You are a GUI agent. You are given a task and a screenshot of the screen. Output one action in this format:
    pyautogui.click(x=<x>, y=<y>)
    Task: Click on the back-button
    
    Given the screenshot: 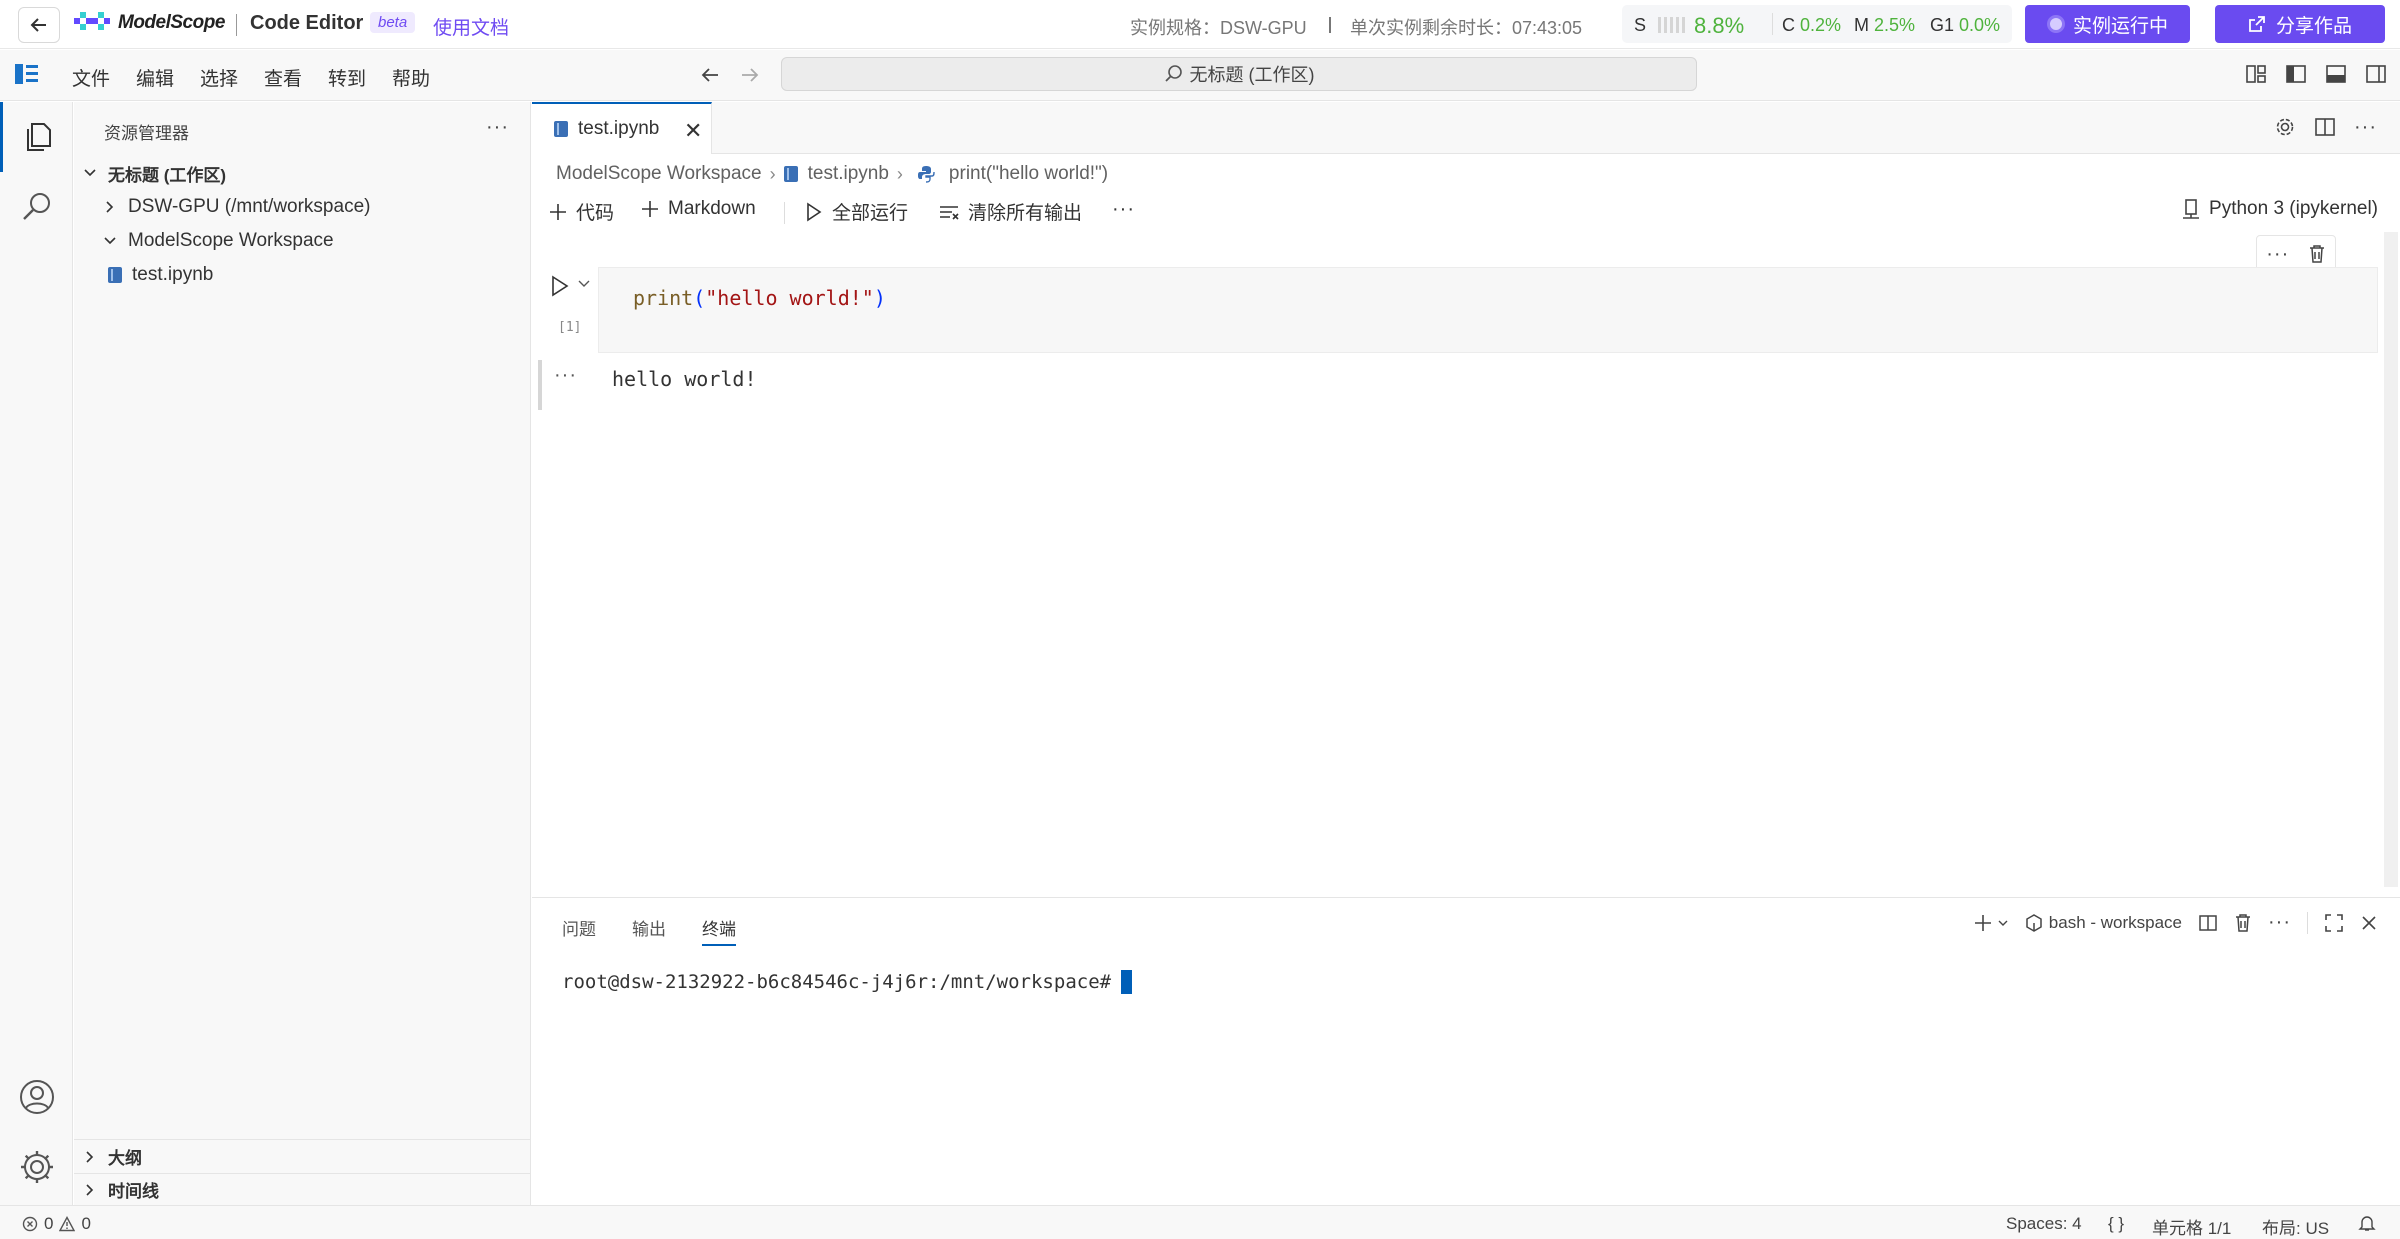 What is the action you would take?
    pyautogui.click(x=39, y=25)
    